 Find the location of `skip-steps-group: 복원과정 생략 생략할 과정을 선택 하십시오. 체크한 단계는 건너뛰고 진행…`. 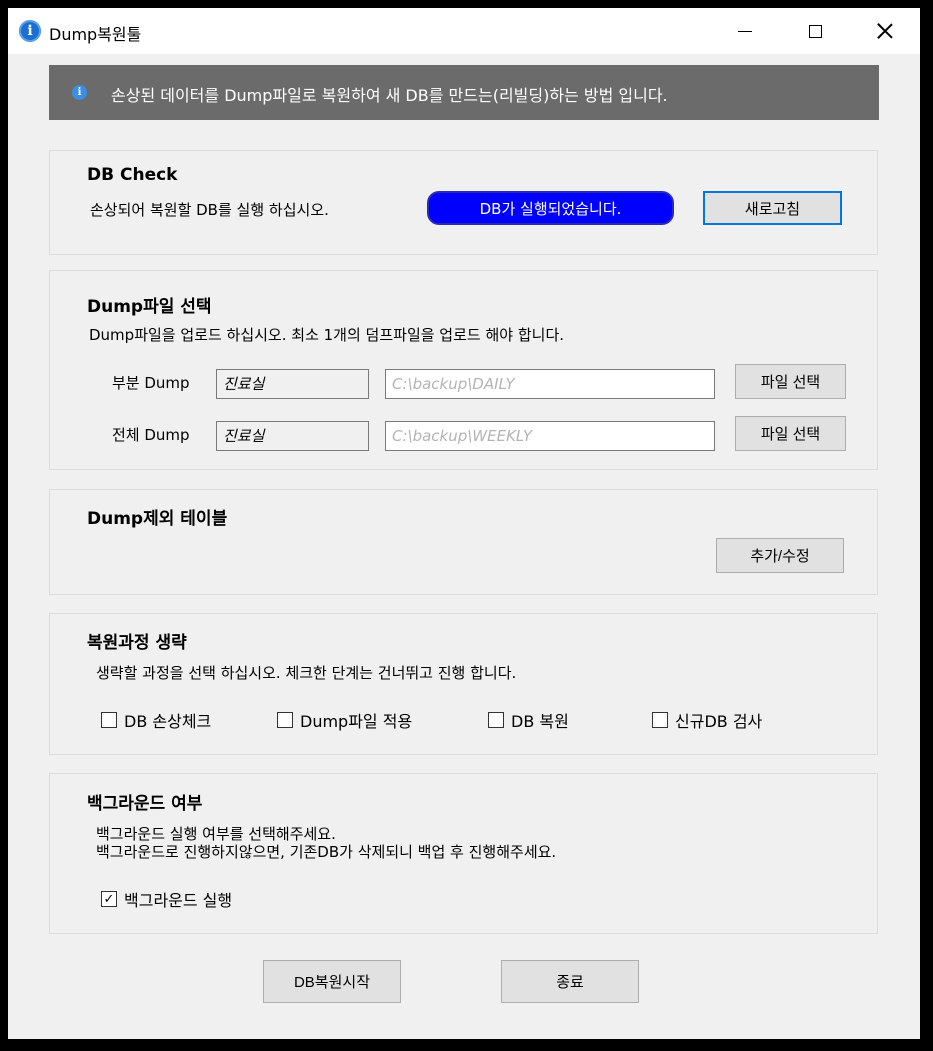

skip-steps-group: 복원과정 생략 생략할 과정을 선택 하십시오. 체크한 단계는 건너뛰고 진행… is located at coordinates (463, 684).